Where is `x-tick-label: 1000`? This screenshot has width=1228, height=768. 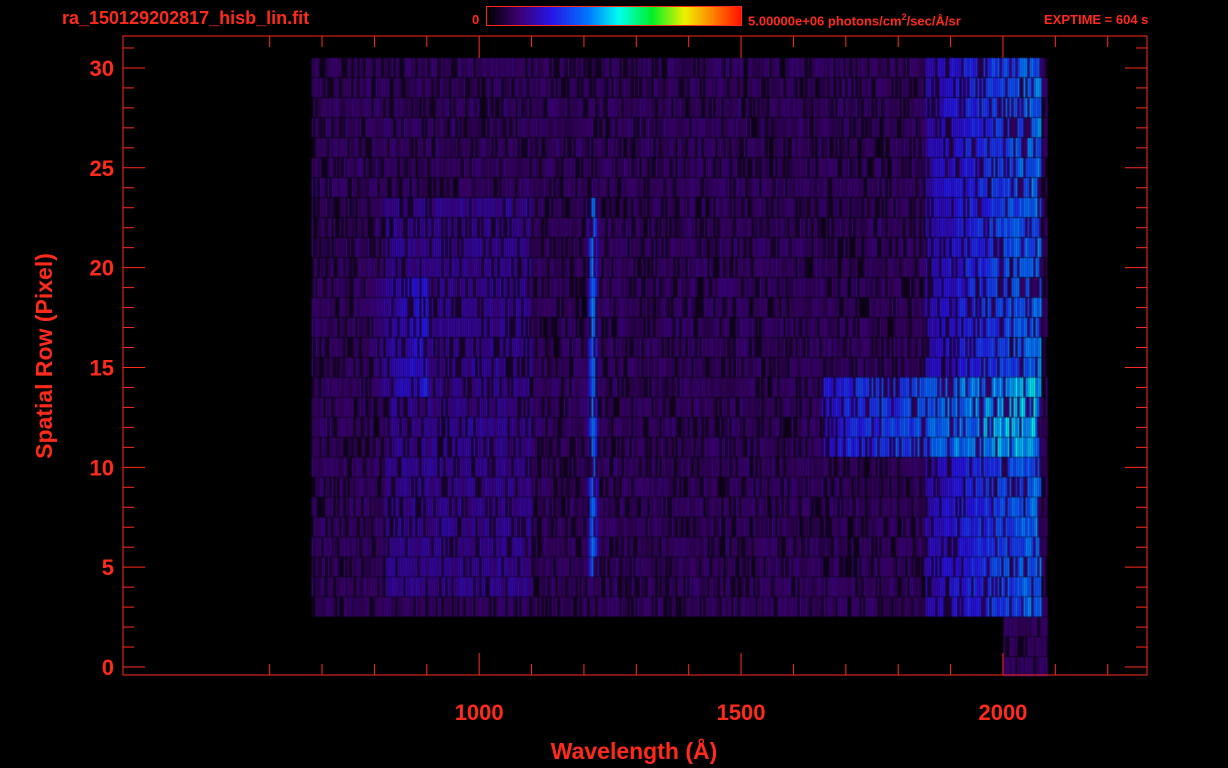 x-tick-label: 1000 is located at coordinates (479, 712).